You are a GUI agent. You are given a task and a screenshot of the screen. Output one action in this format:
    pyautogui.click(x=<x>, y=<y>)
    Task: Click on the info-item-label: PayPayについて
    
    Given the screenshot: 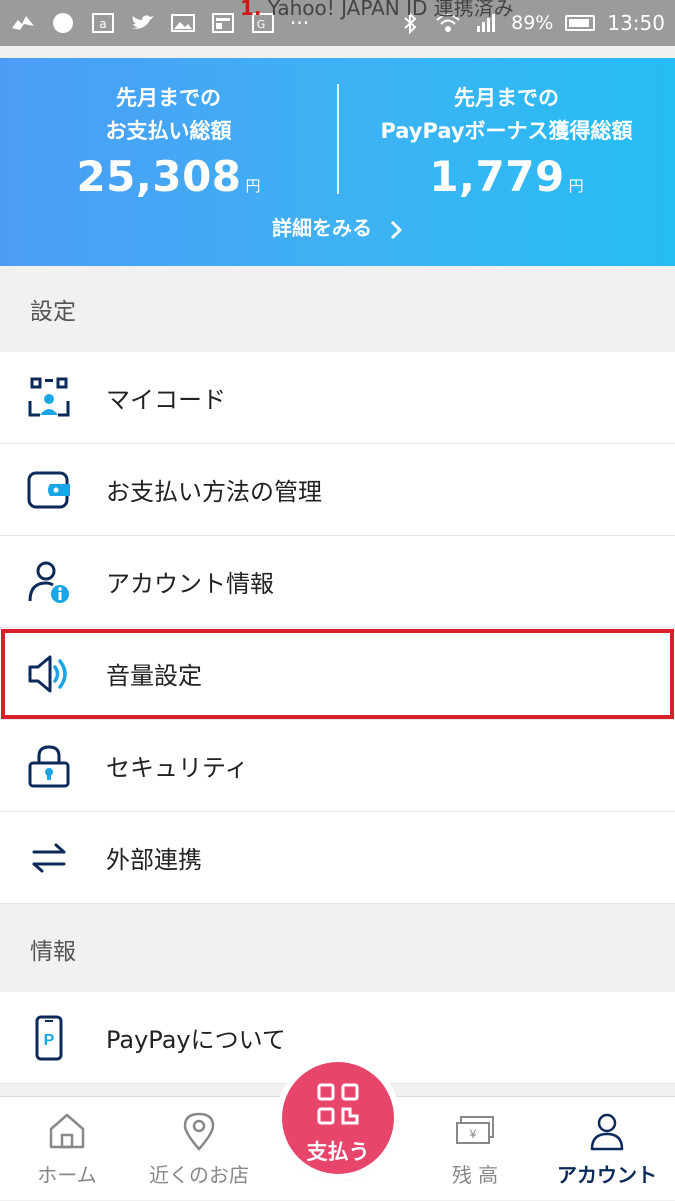 What is the action you would take?
    pyautogui.click(x=196, y=1040)
    